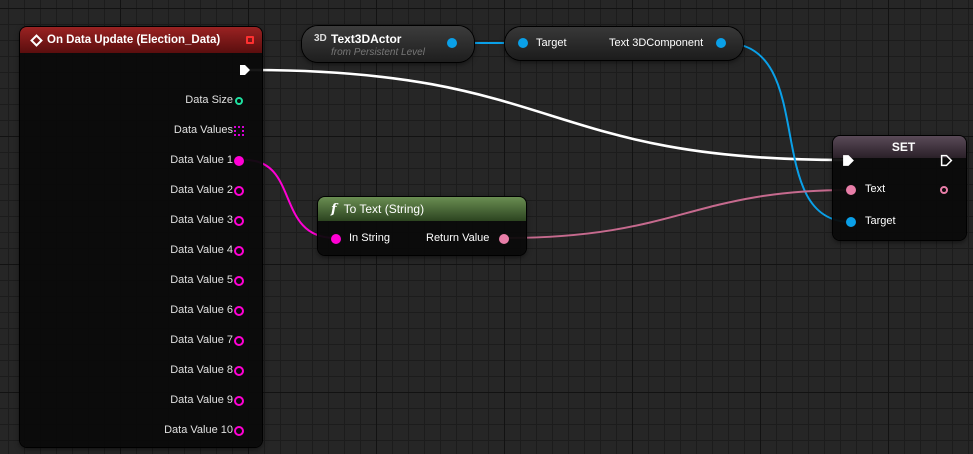 This screenshot has width=973, height=454. I want to click on return-value-pin, so click(504, 239).